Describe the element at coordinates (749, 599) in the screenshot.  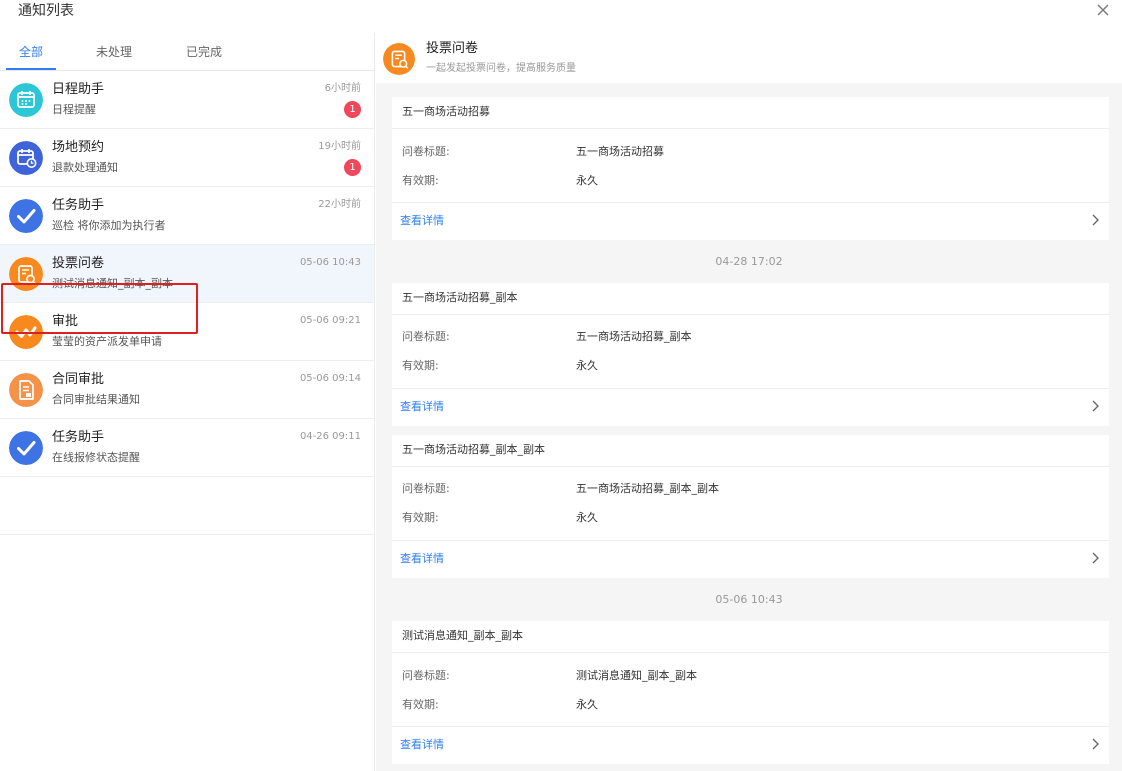
I see `timestamp-divider: 05-06 10:43` at that location.